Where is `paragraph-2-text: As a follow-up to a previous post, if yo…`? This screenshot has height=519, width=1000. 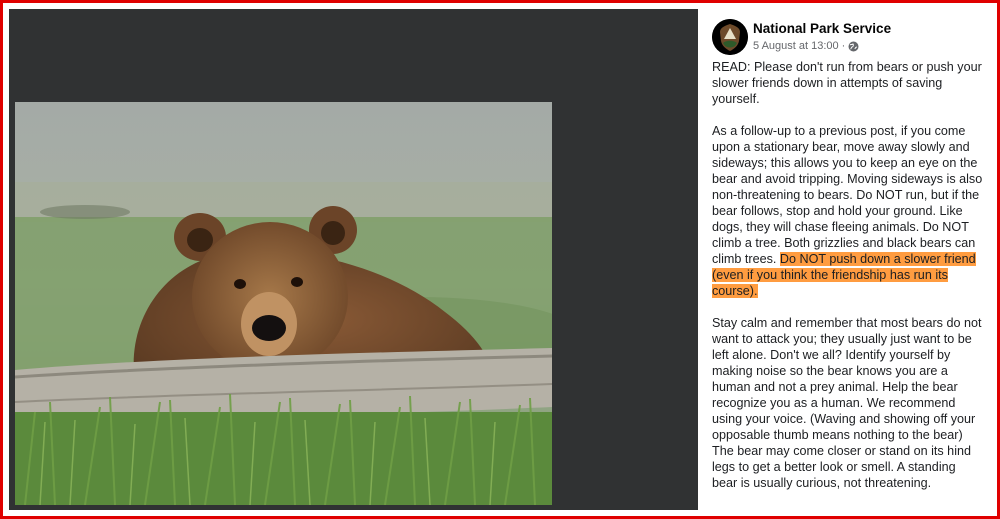 paragraph-2-text: As a follow-up to a previous post, if yo… is located at coordinates (847, 195).